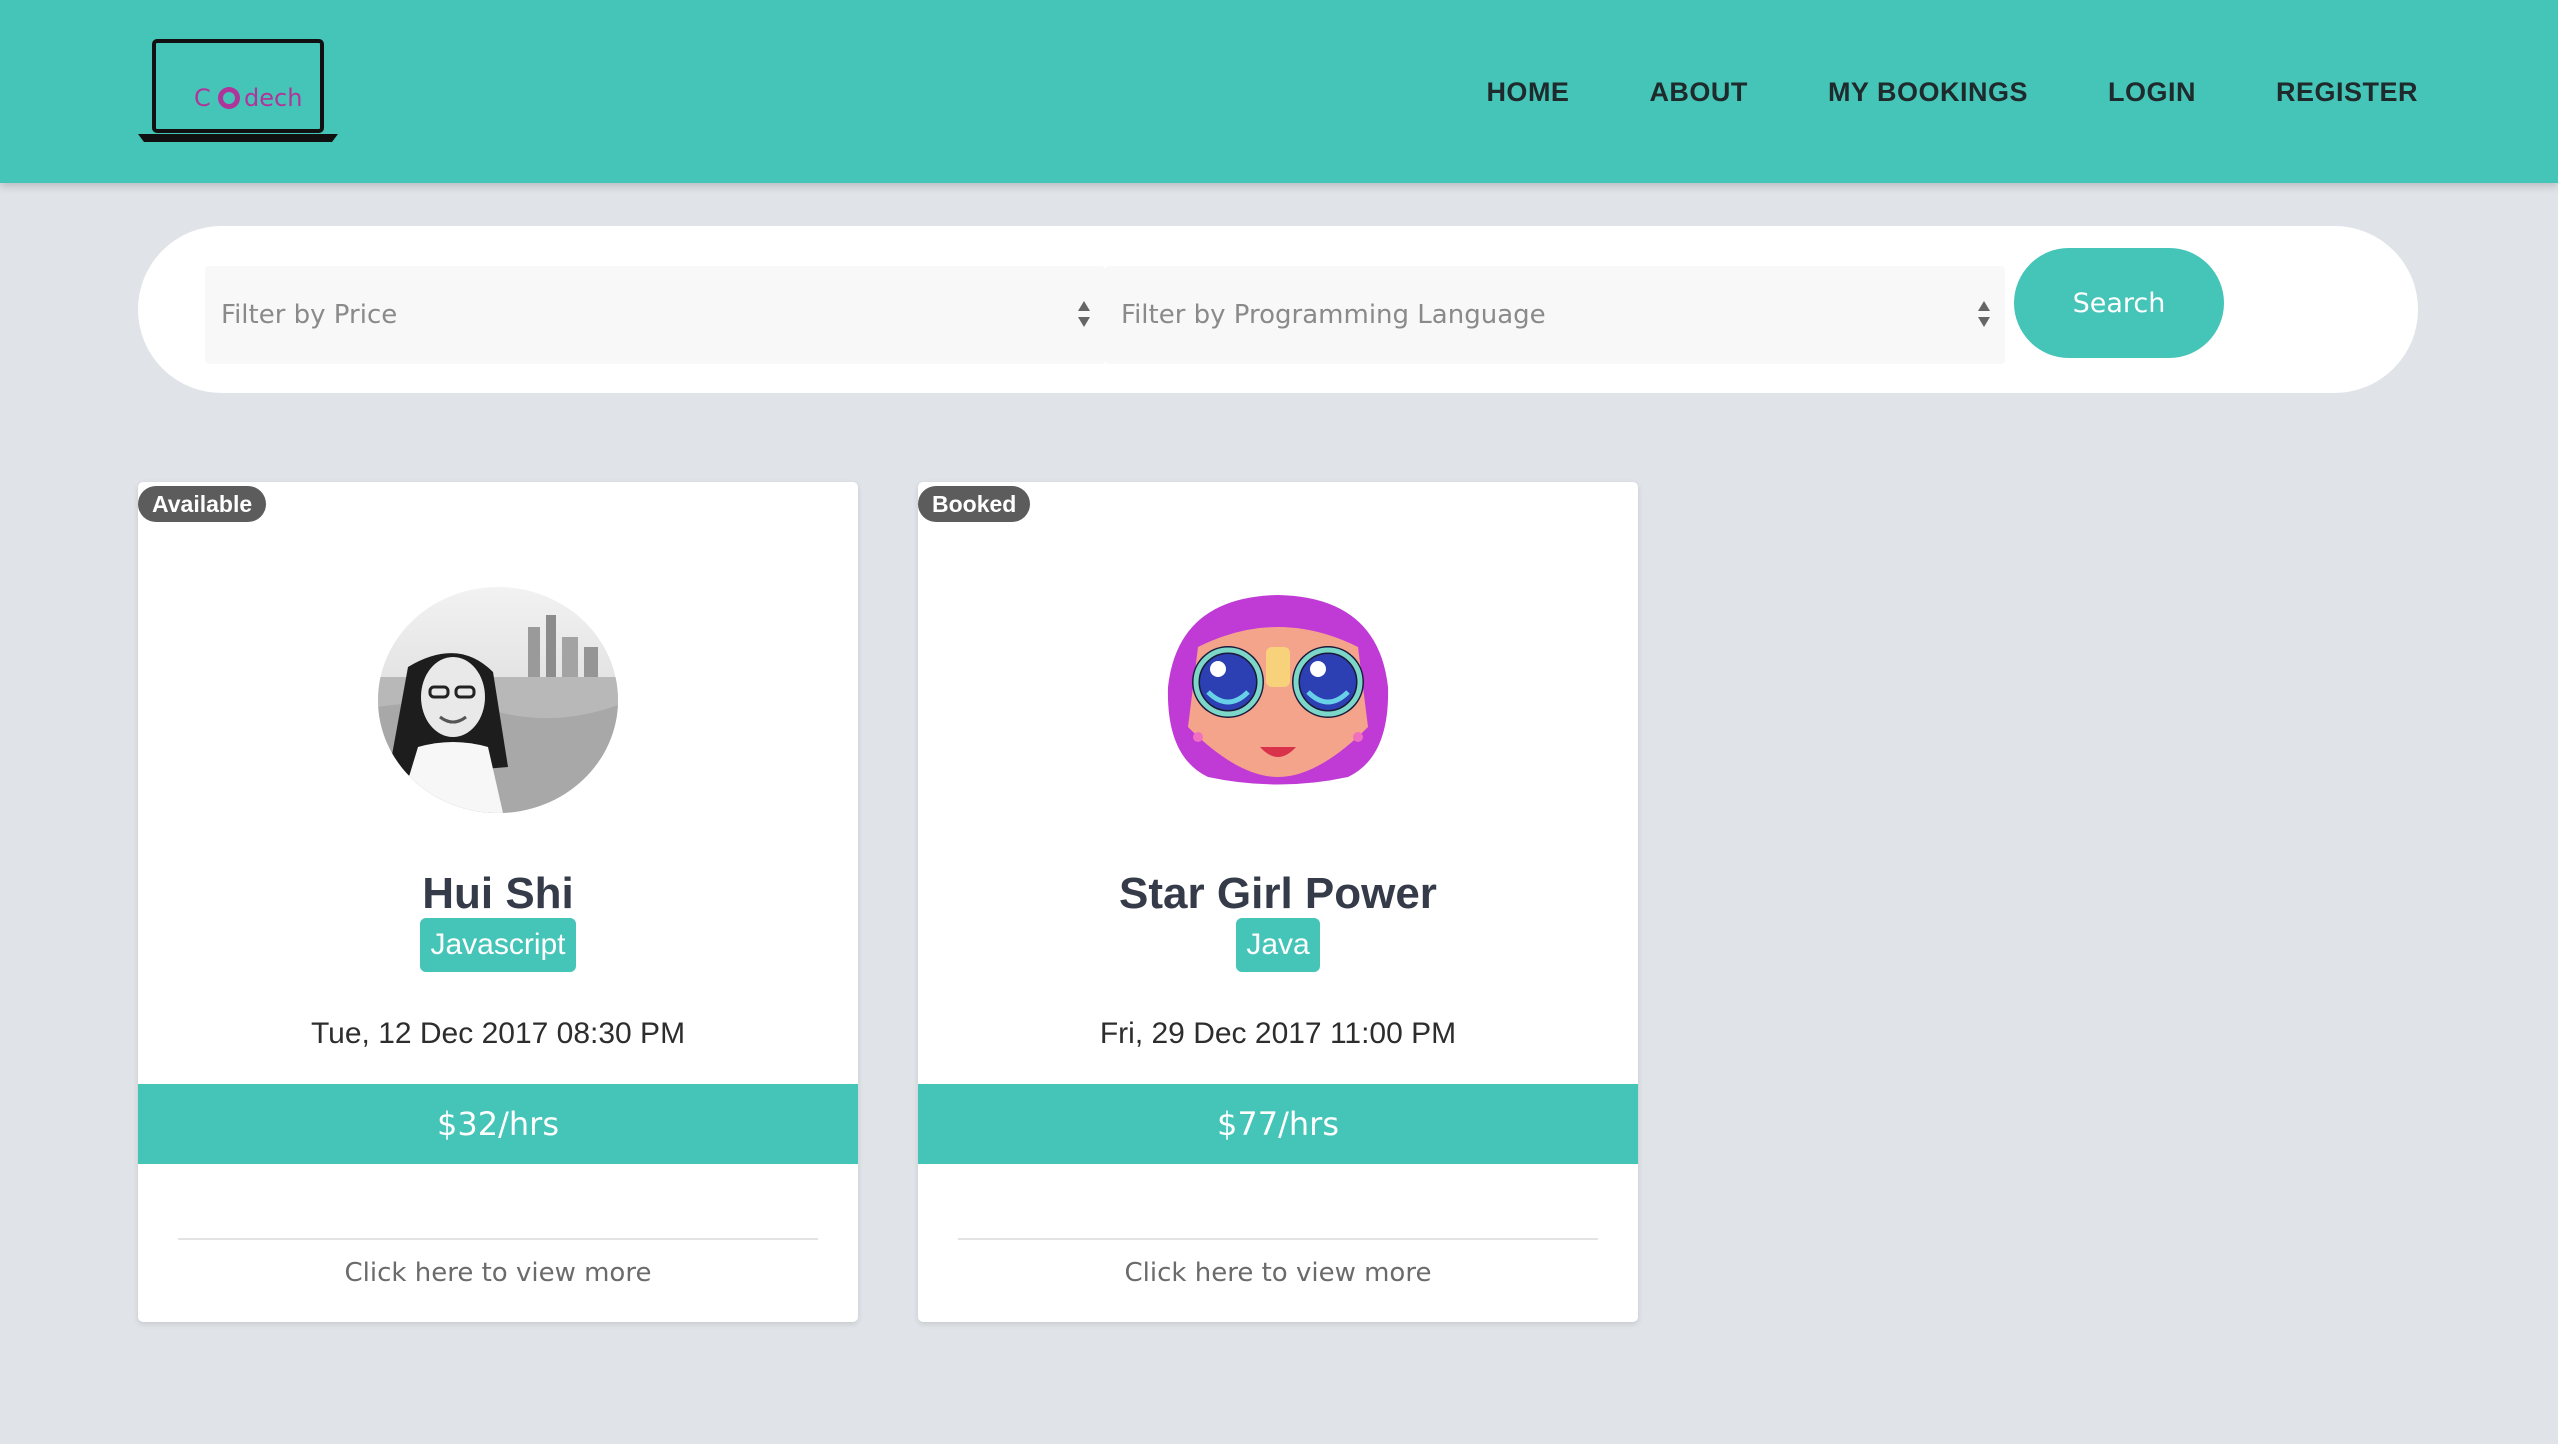 The image size is (2558, 1444). I want to click on session-datetime: Tue, 12 Dec 2017 08:30 PM, so click(498, 1033).